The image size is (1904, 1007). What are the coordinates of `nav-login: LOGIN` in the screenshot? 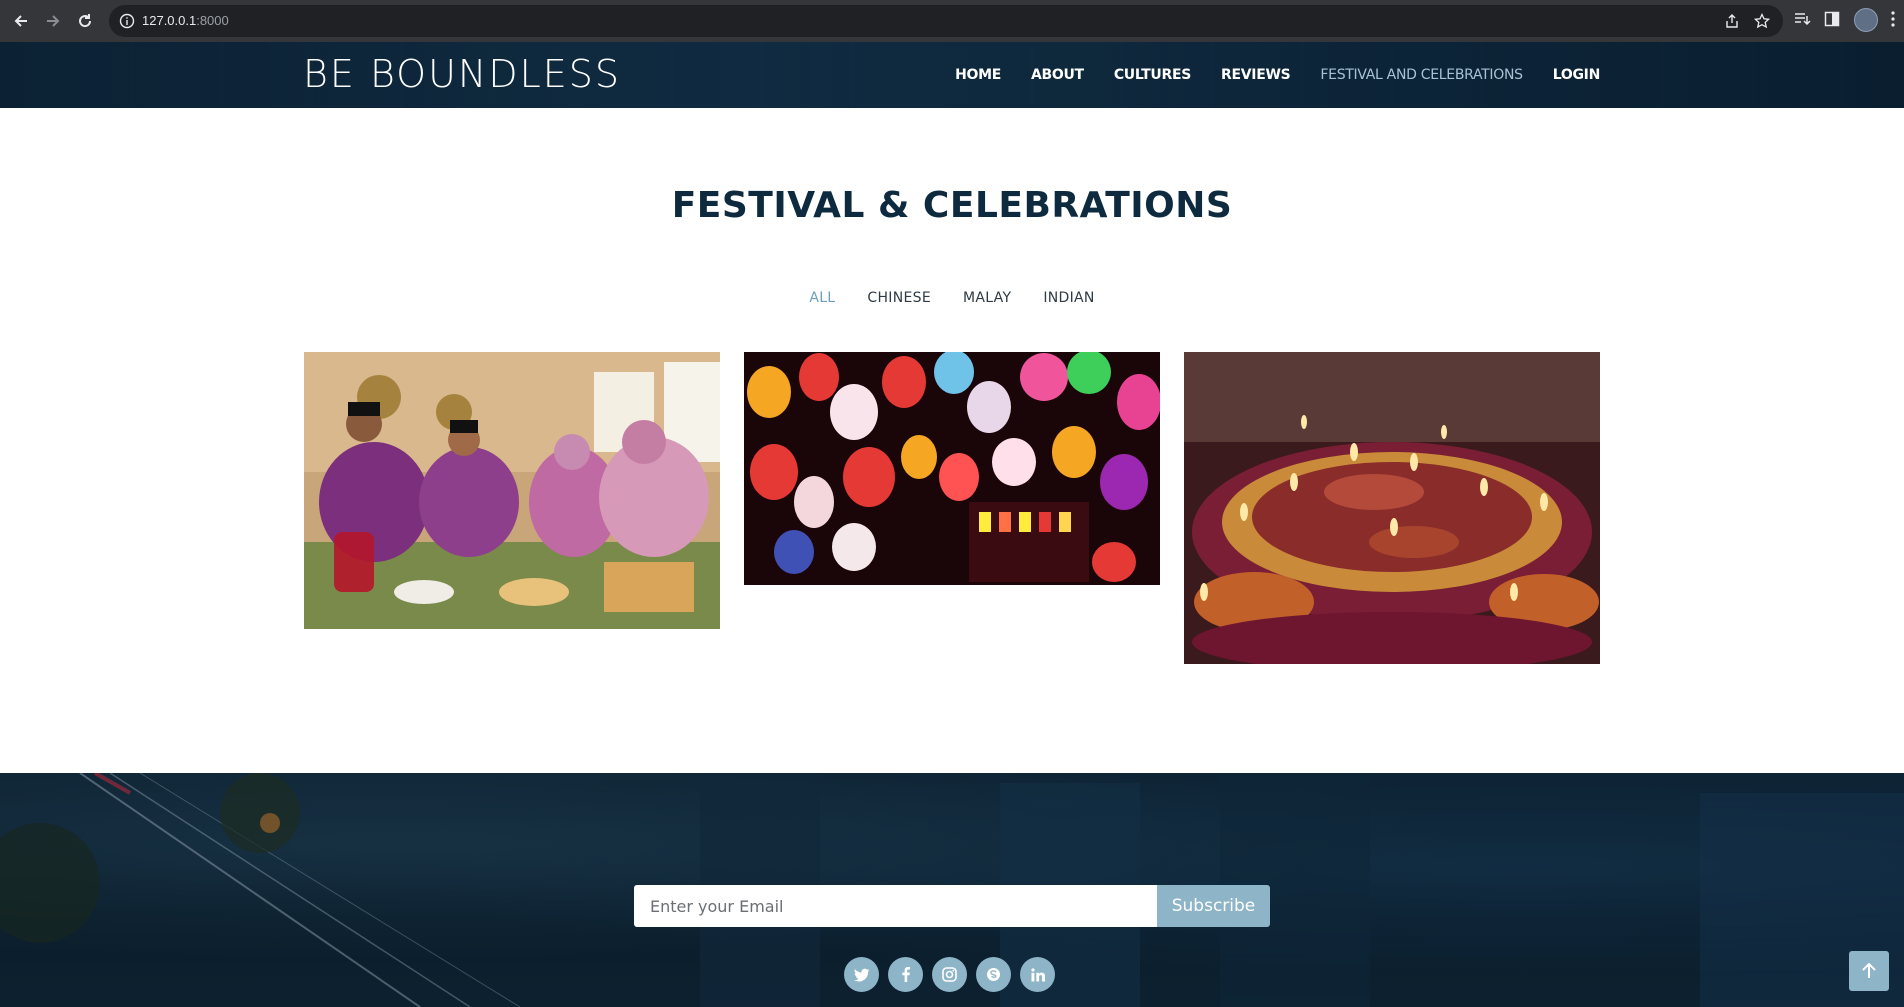 It's located at (1577, 75).